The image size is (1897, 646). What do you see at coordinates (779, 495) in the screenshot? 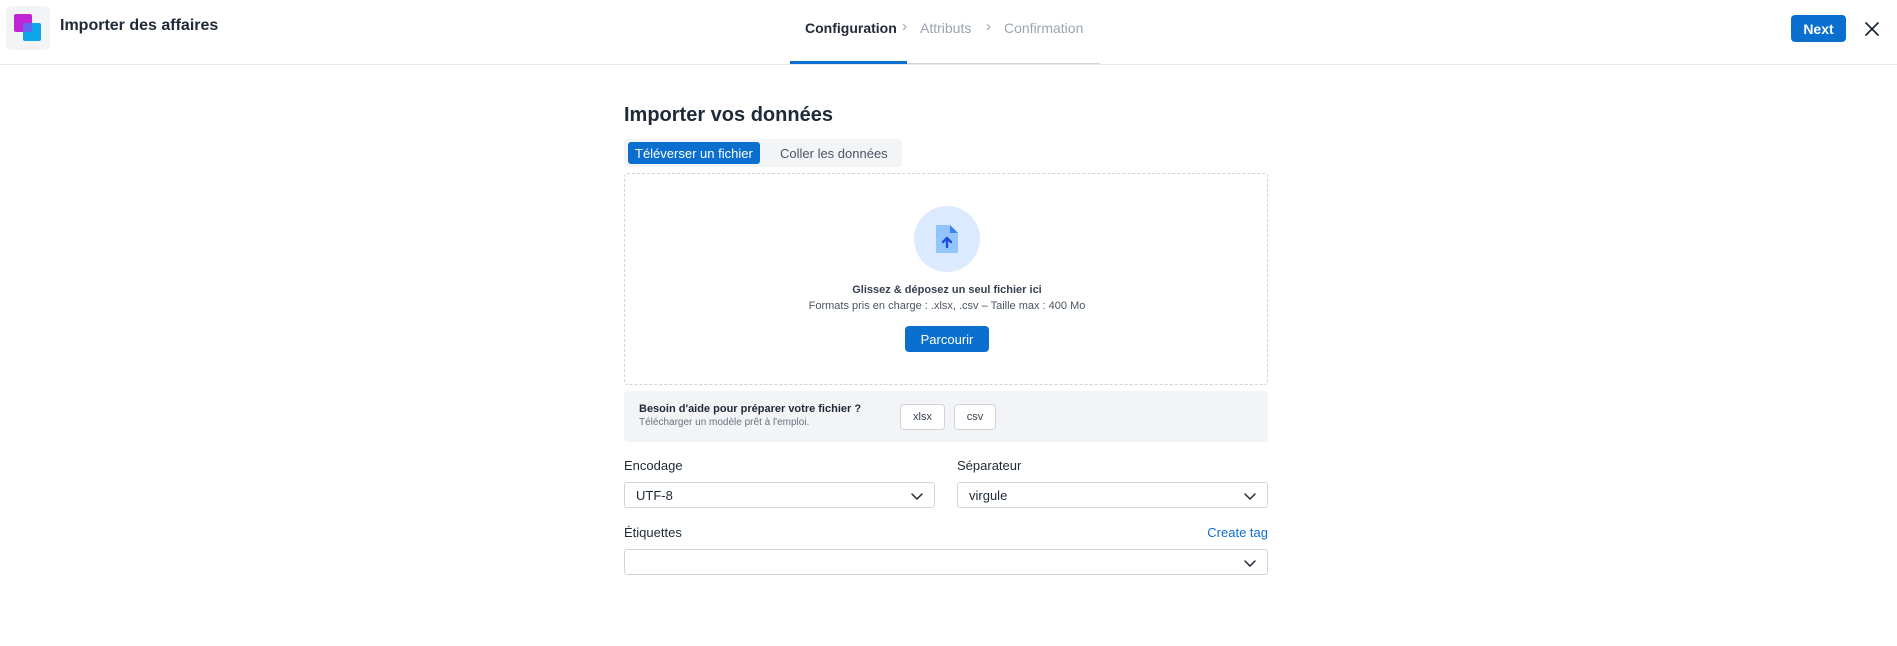
I see `encoding-select: UTF-8` at bounding box center [779, 495].